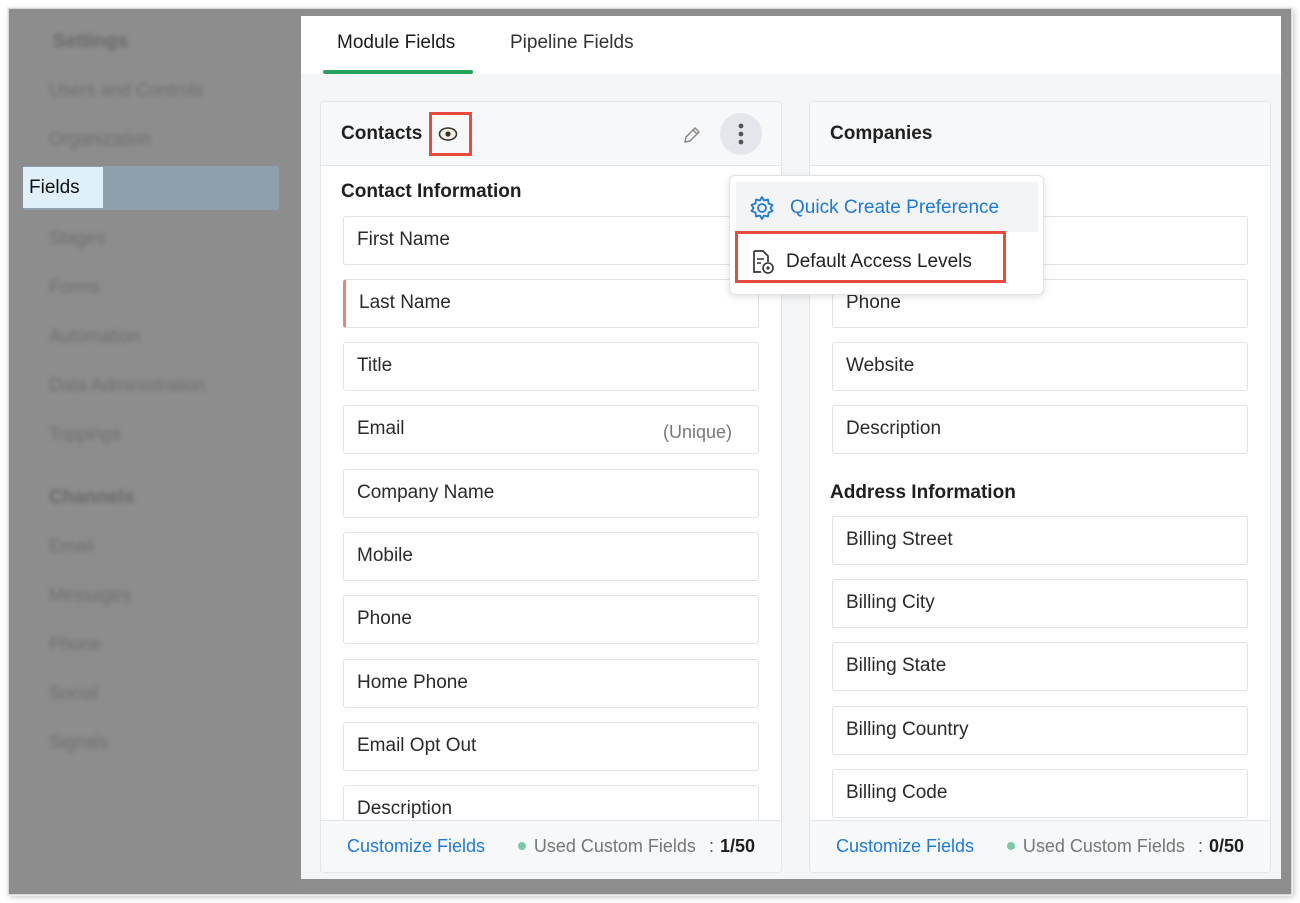  I want to click on contact-information-heading: Contact Information, so click(431, 191).